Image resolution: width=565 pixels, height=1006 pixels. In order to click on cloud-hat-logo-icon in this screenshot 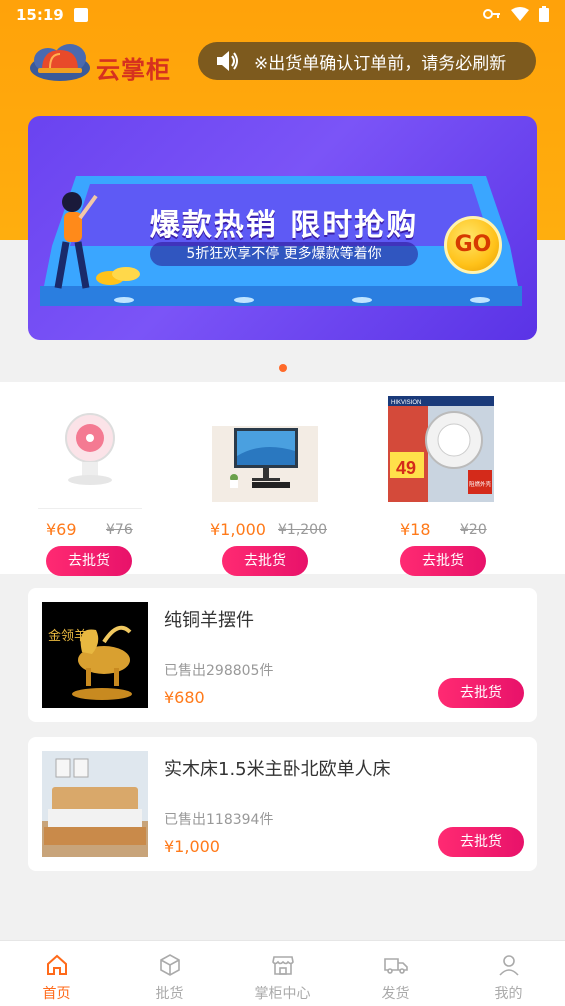, I will do `click(60, 62)`.